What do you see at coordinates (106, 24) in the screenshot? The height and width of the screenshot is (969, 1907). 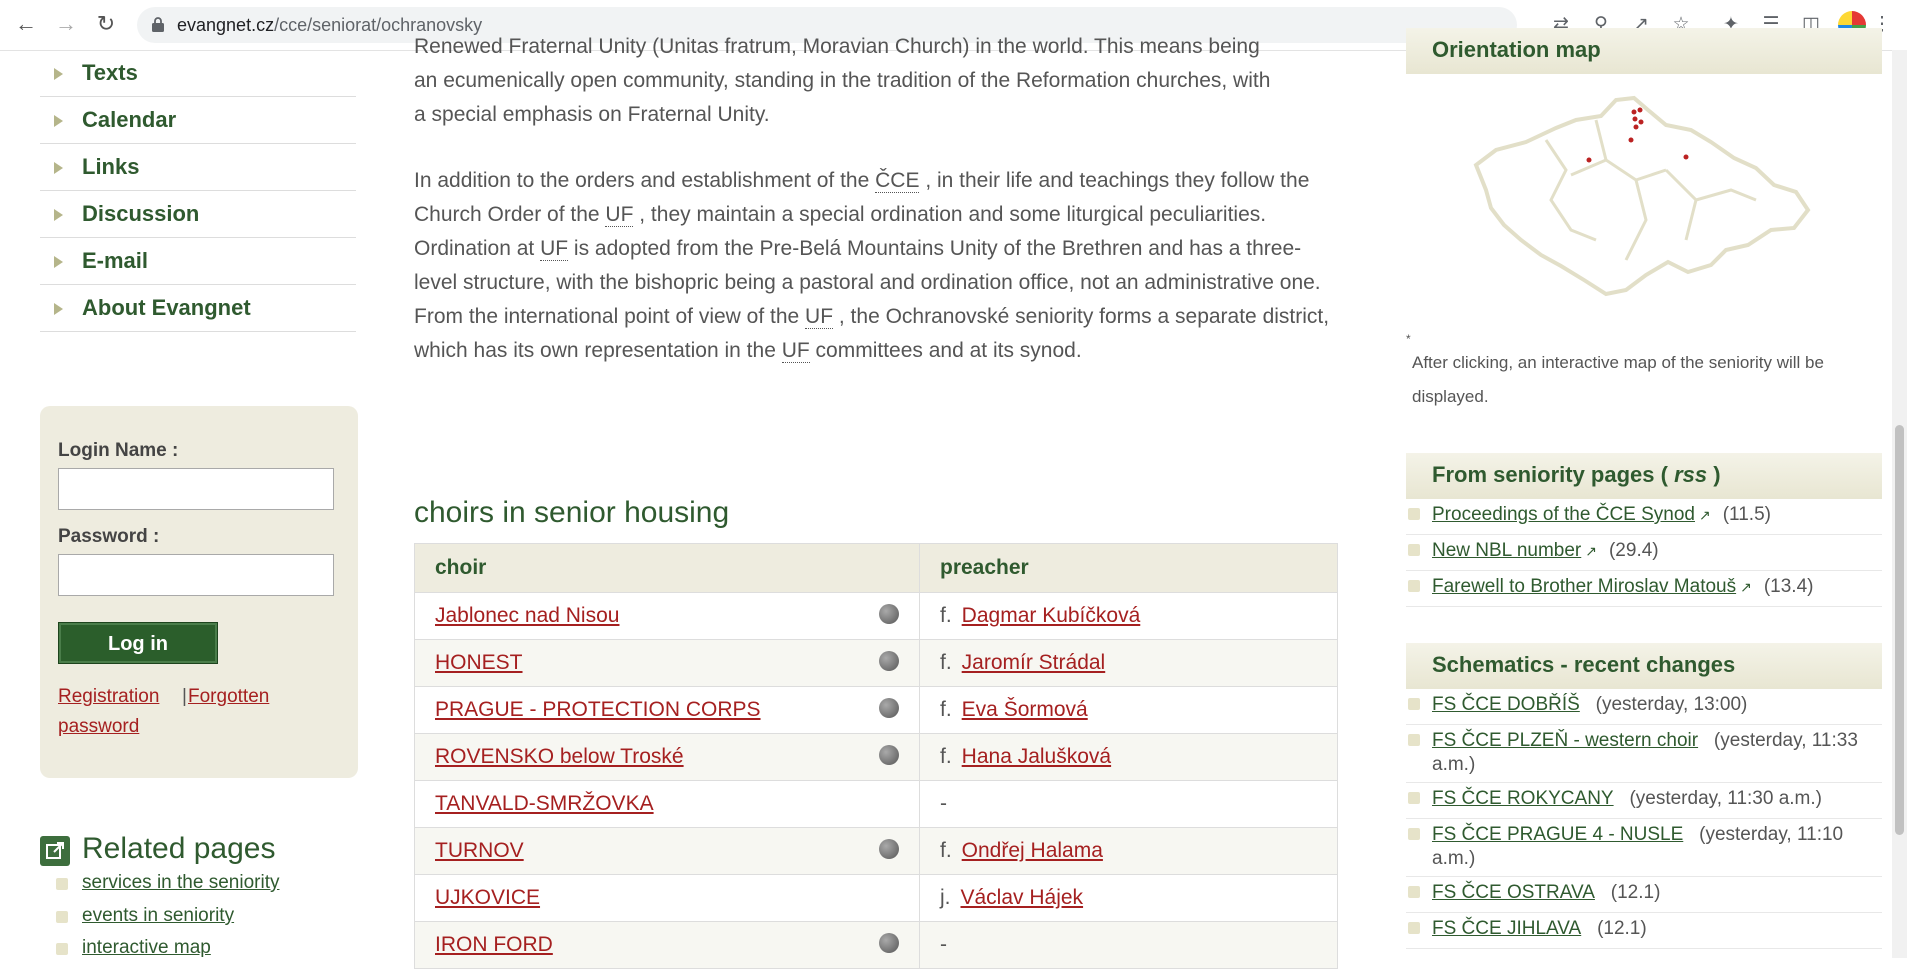 I see `reload-icon: ↻` at bounding box center [106, 24].